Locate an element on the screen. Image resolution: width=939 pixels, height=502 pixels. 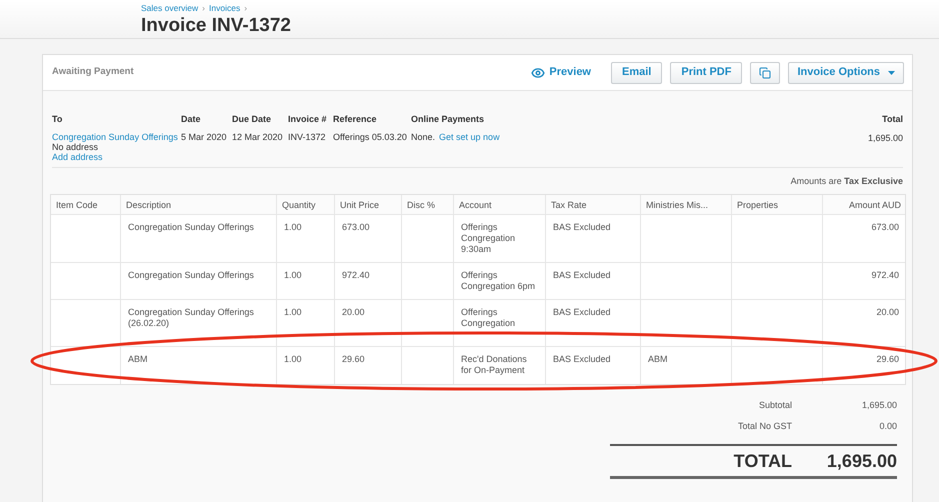
toolbar-button: Email is located at coordinates (636, 73).